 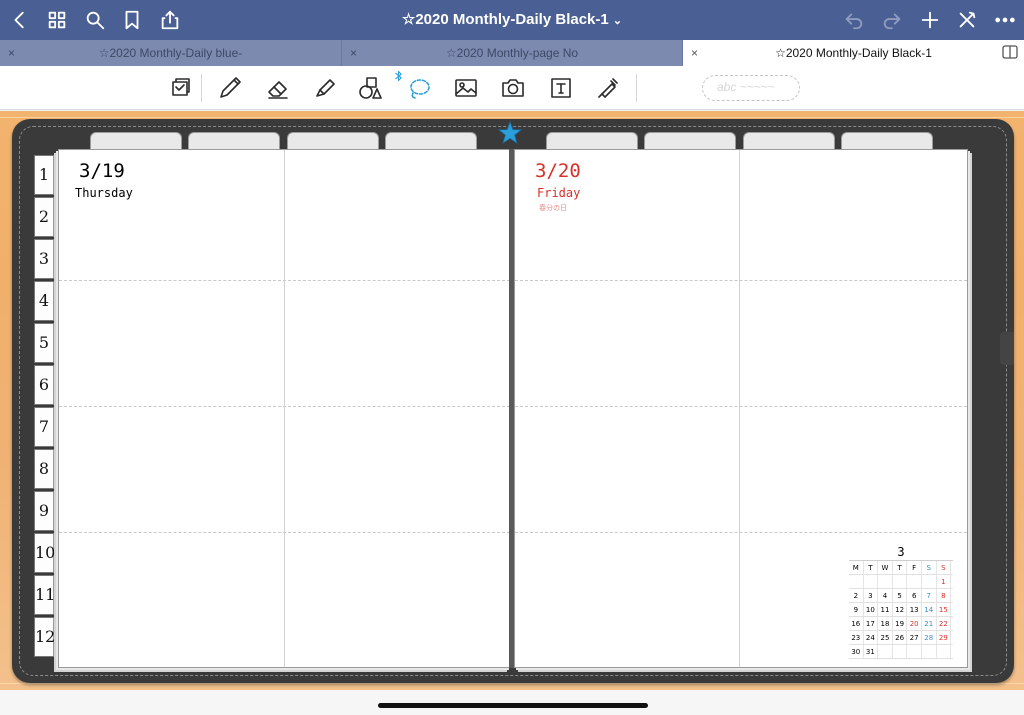 I want to click on document-title-button: ☆2020 Monthly-Daily Black-1 ⌄, so click(x=512, y=19).